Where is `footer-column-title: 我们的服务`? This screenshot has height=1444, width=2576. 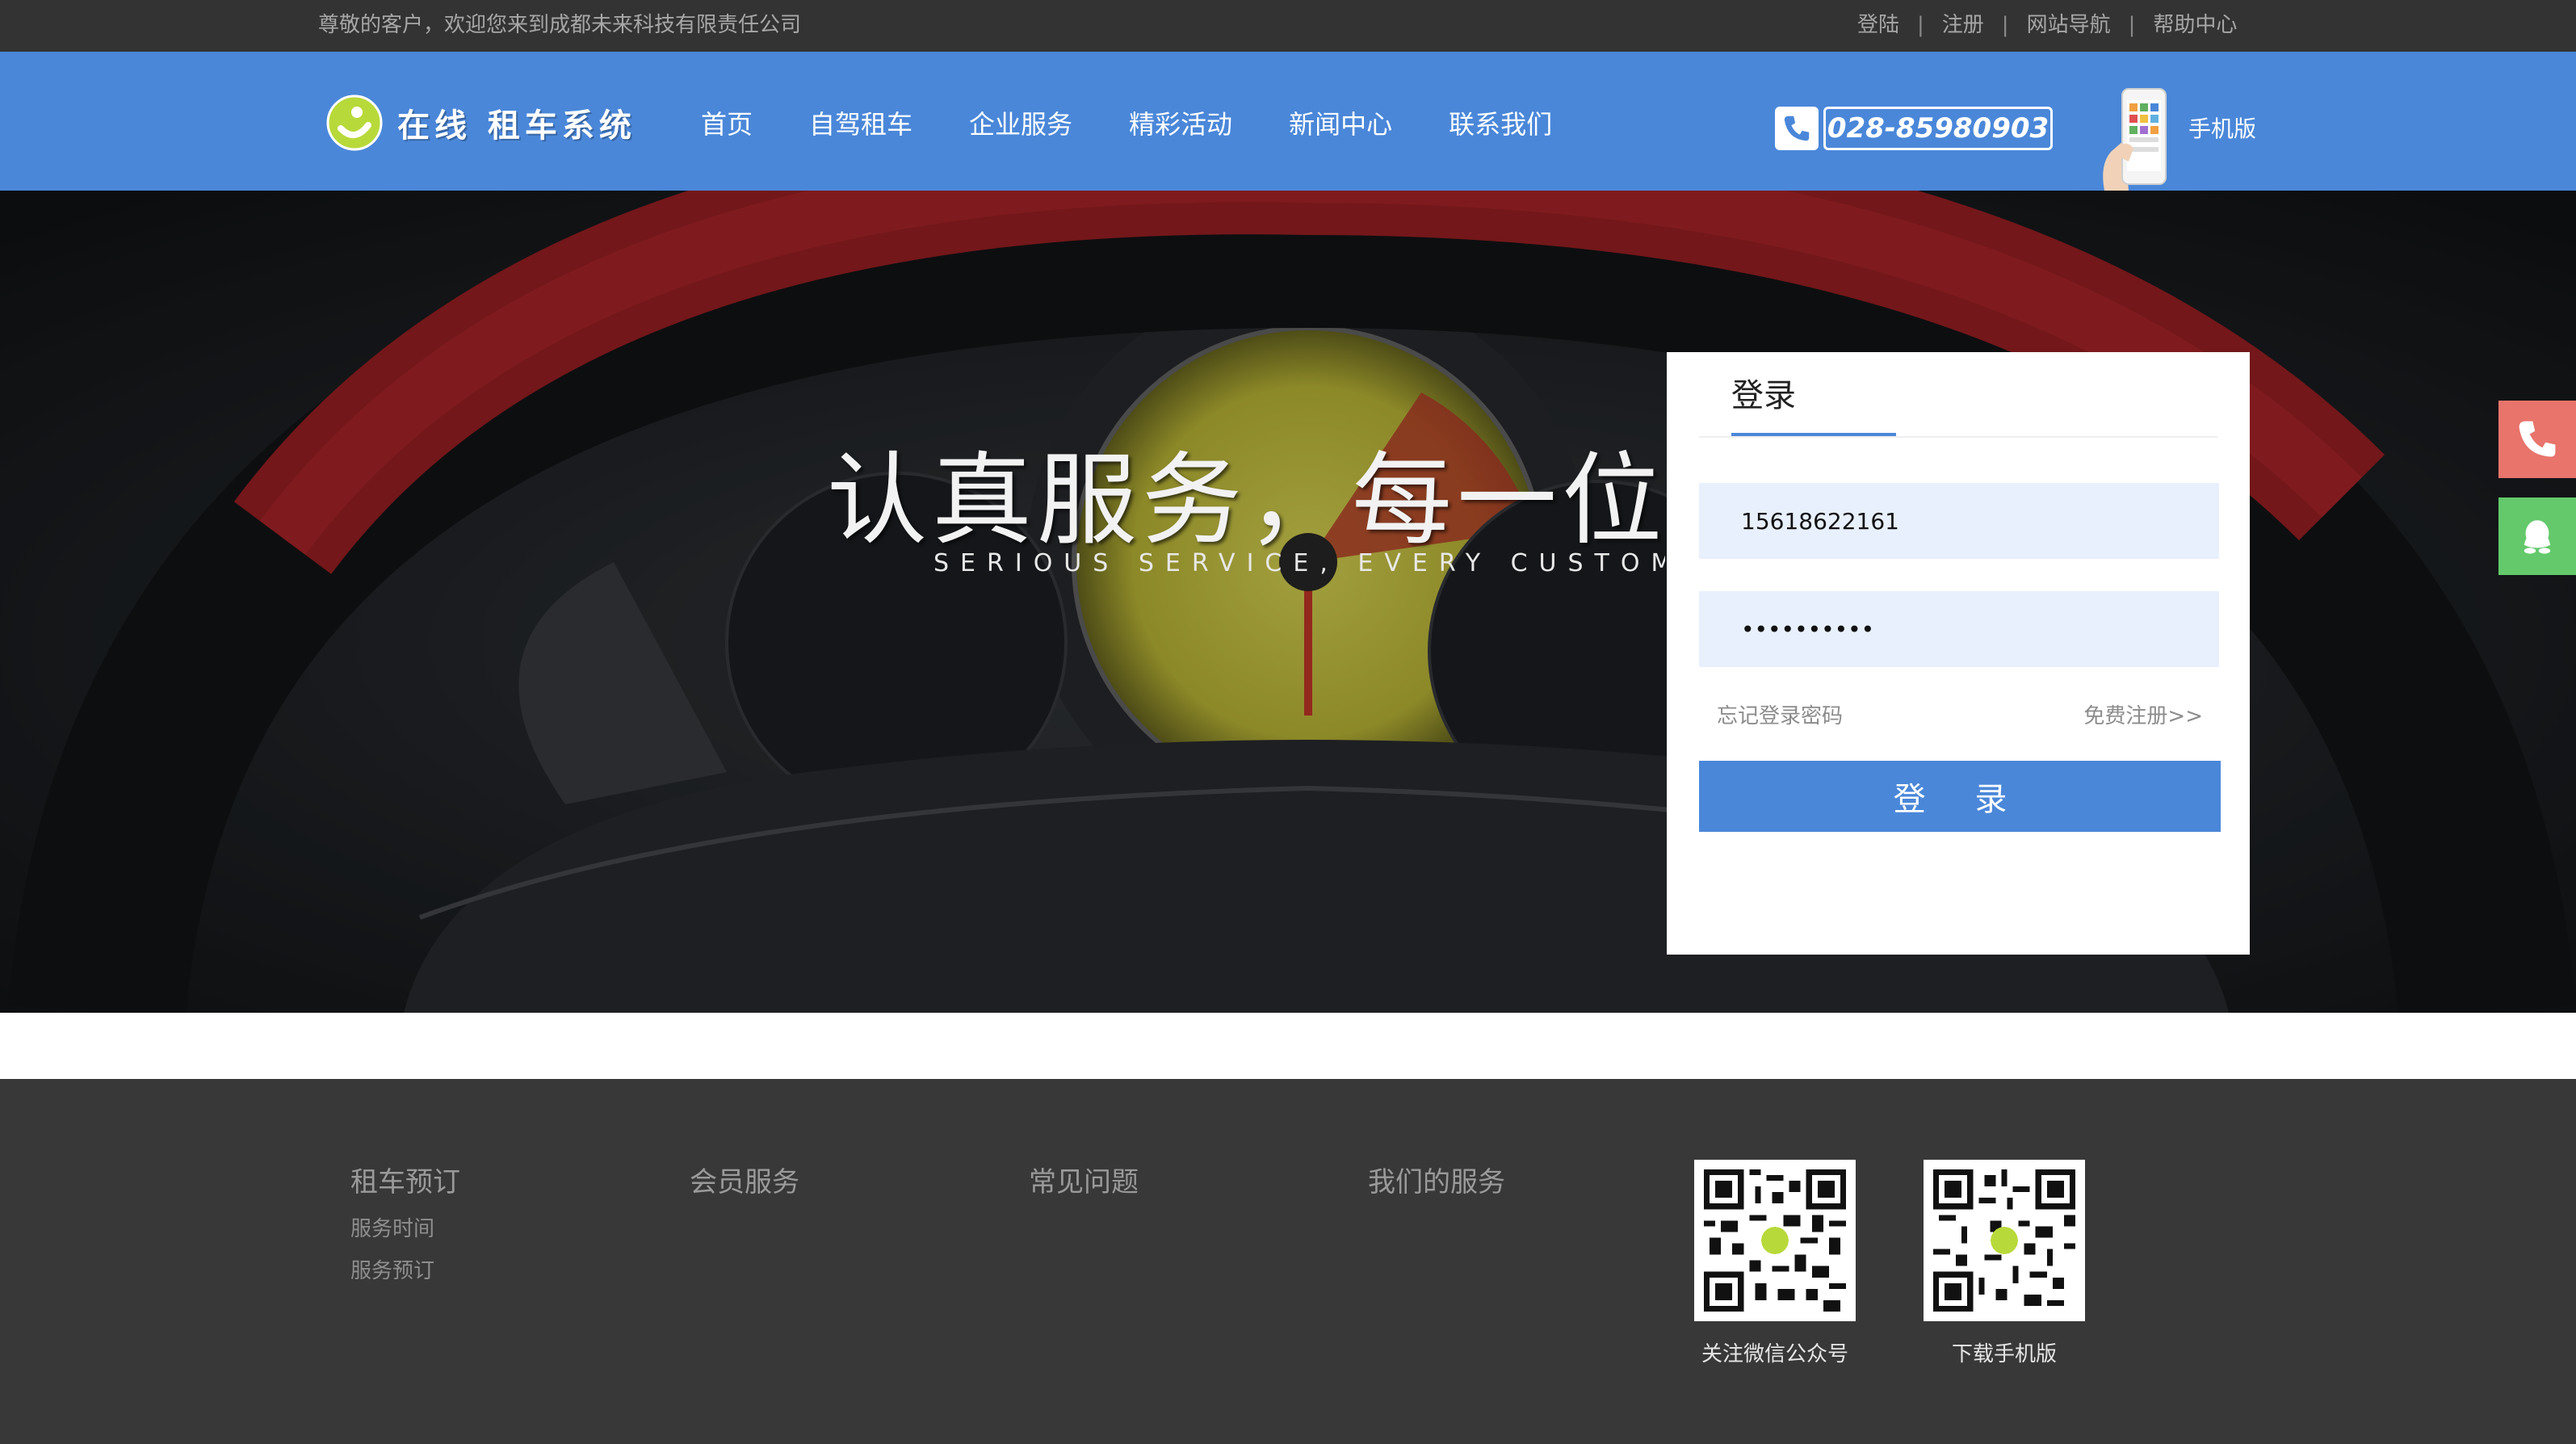
footer-column-title: 我们的服务 is located at coordinates (1436, 1182).